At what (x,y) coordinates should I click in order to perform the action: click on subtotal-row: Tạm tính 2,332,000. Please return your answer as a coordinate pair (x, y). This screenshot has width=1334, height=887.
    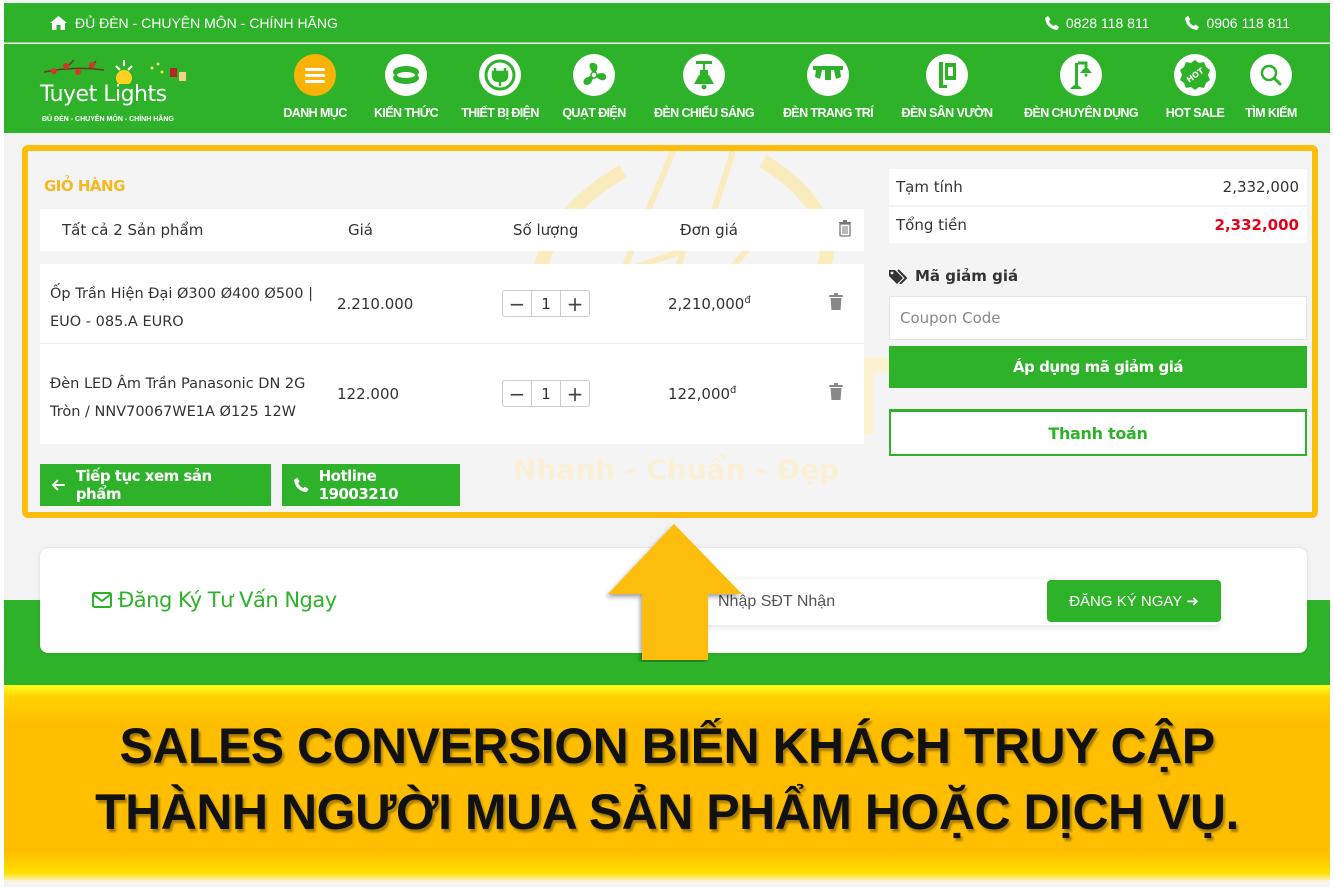
    Looking at the image, I should click on (1098, 187).